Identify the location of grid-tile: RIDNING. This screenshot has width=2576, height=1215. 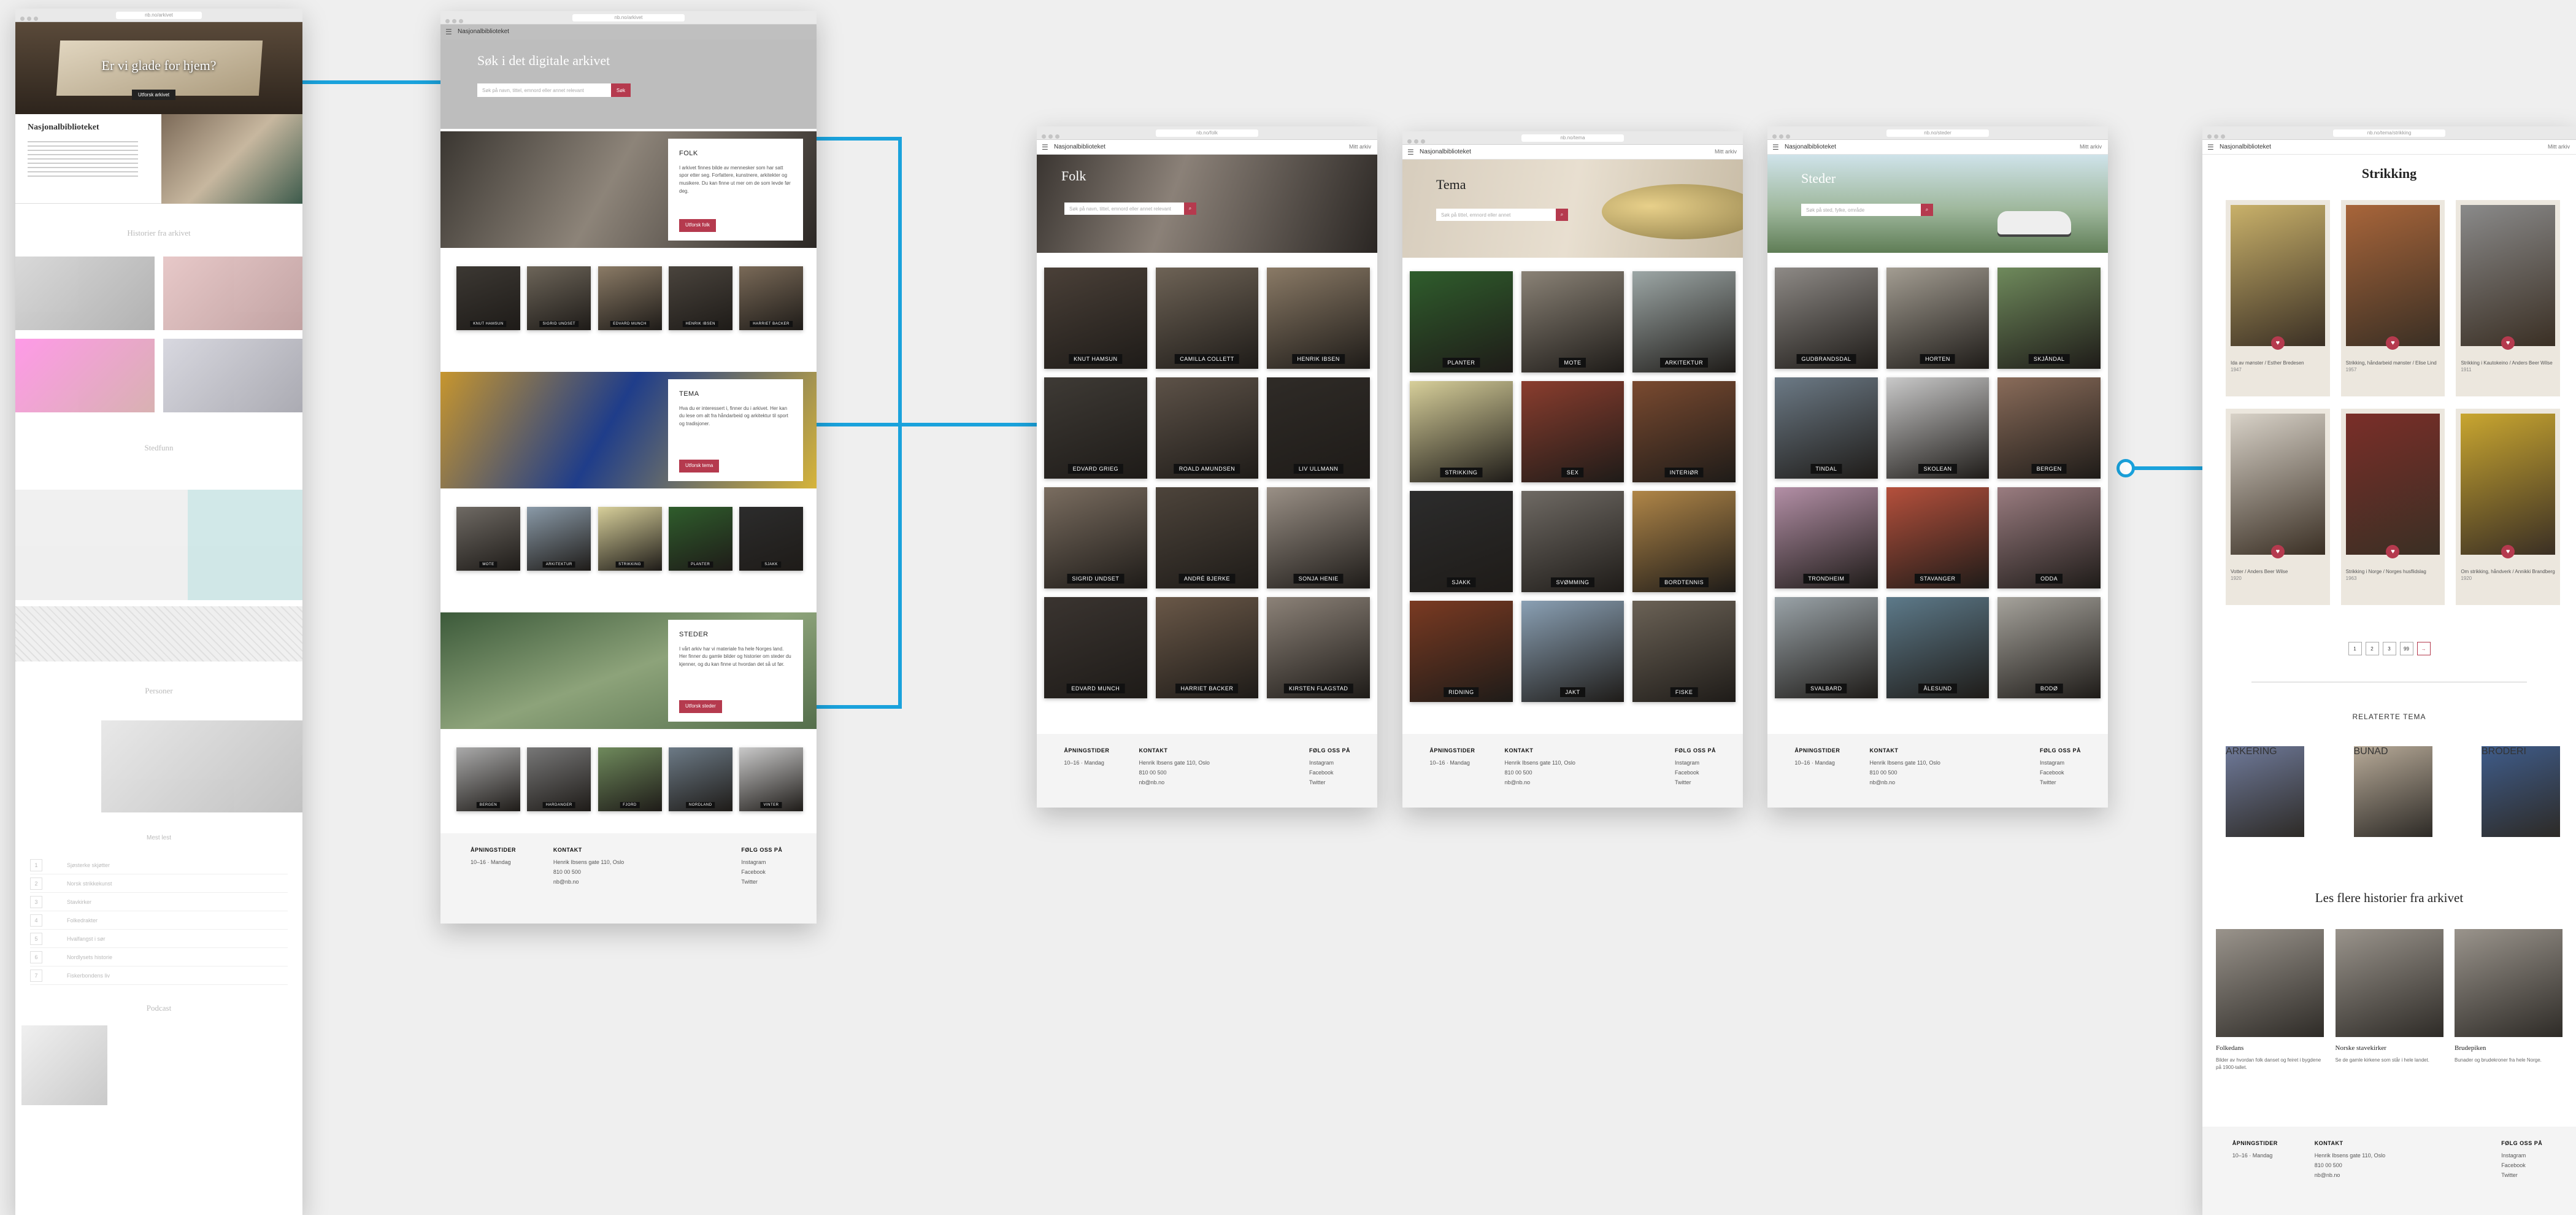
(1461, 651).